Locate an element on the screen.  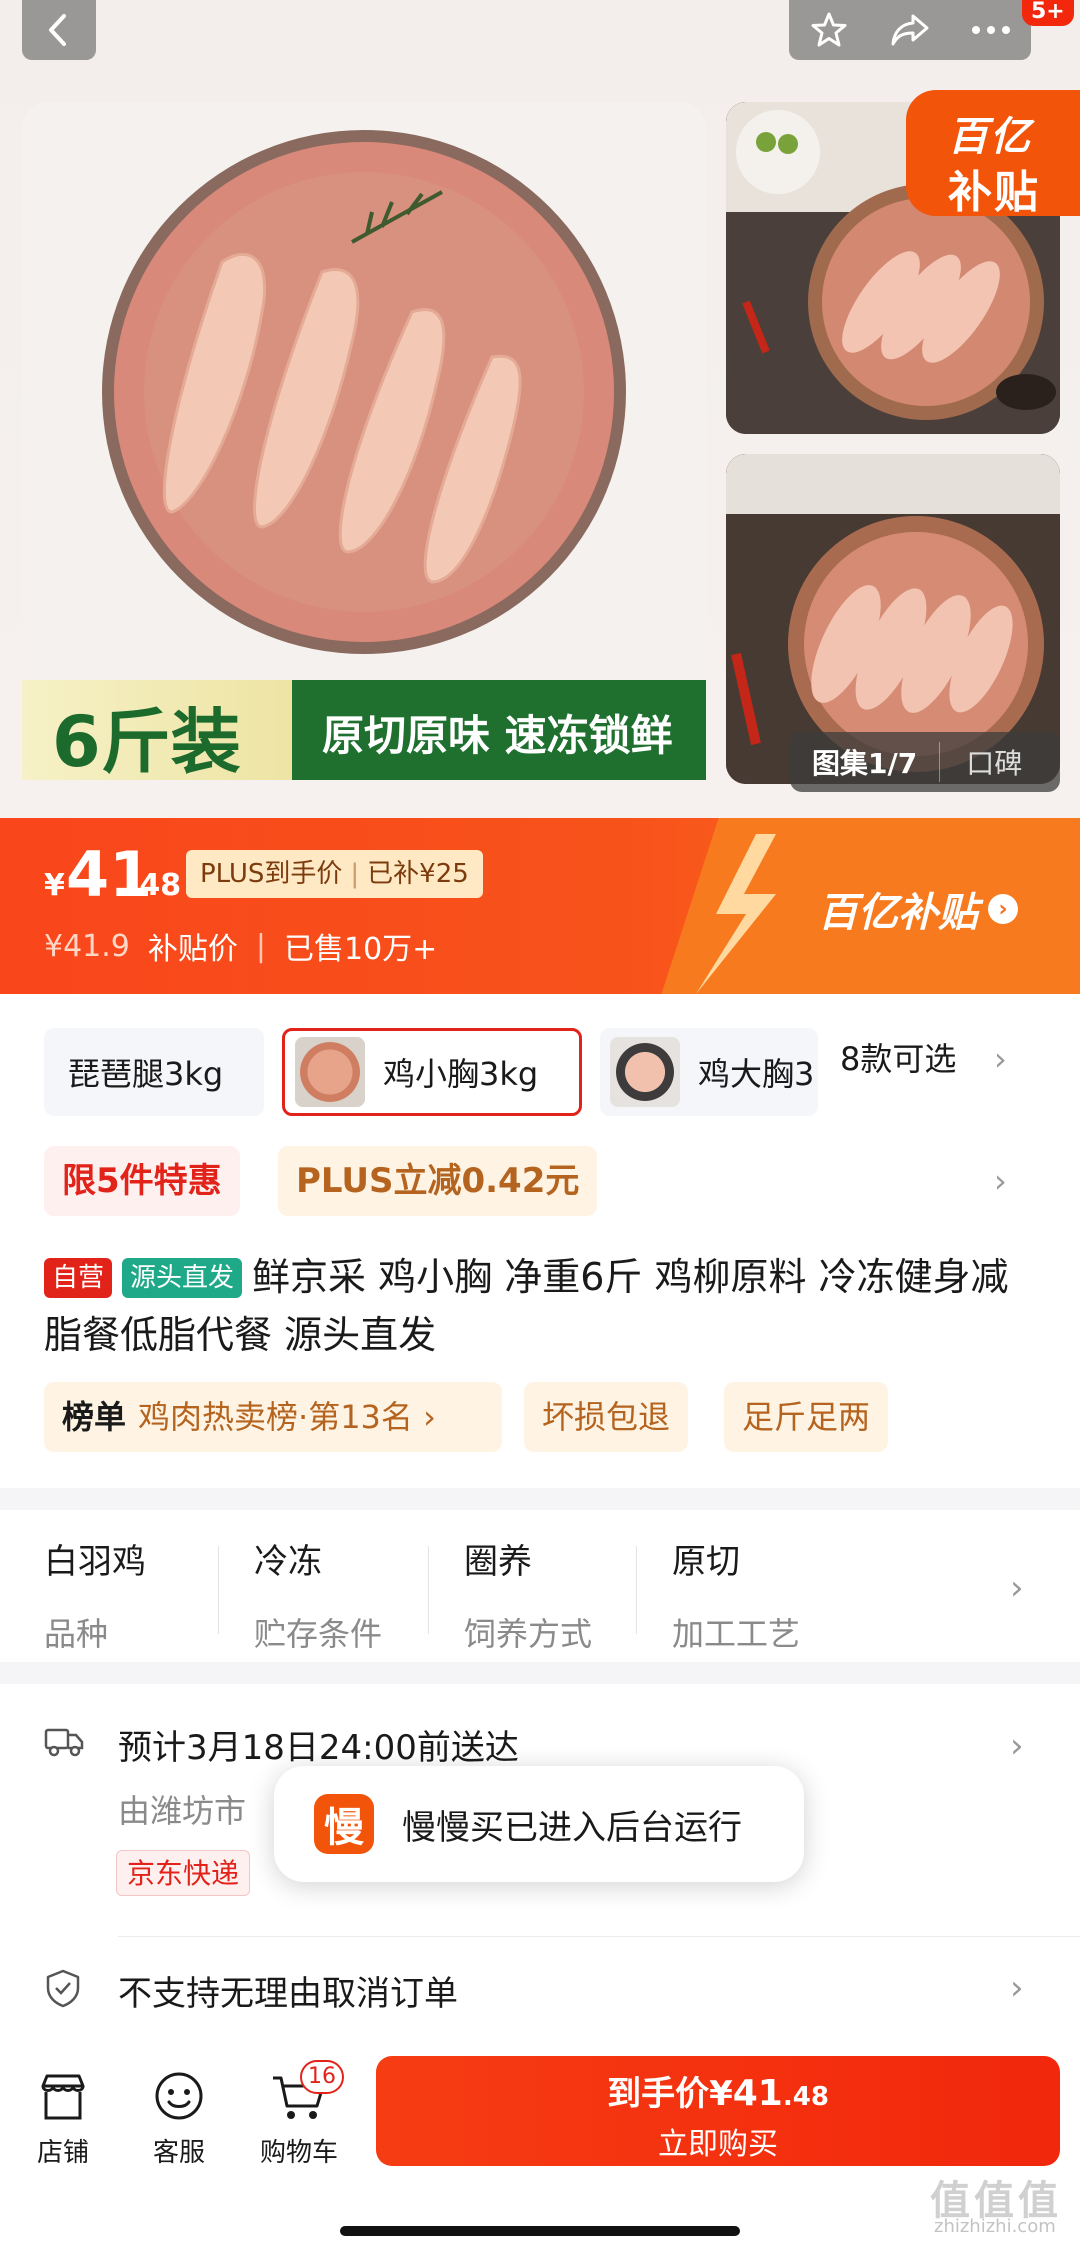
ranking-text: 鸡肉热卖榜·第13名 › is located at coordinates (287, 1417).